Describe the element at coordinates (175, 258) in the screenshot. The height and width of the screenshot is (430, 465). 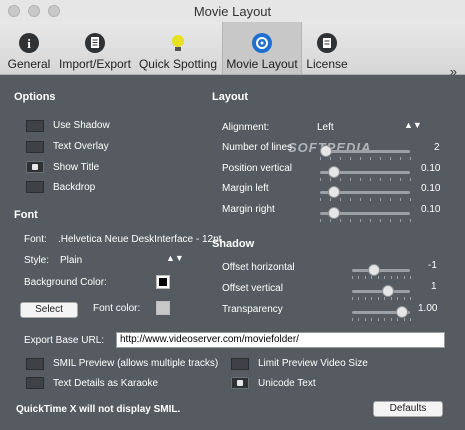
I see `style-select-arrows-icon: ▲▼` at that location.